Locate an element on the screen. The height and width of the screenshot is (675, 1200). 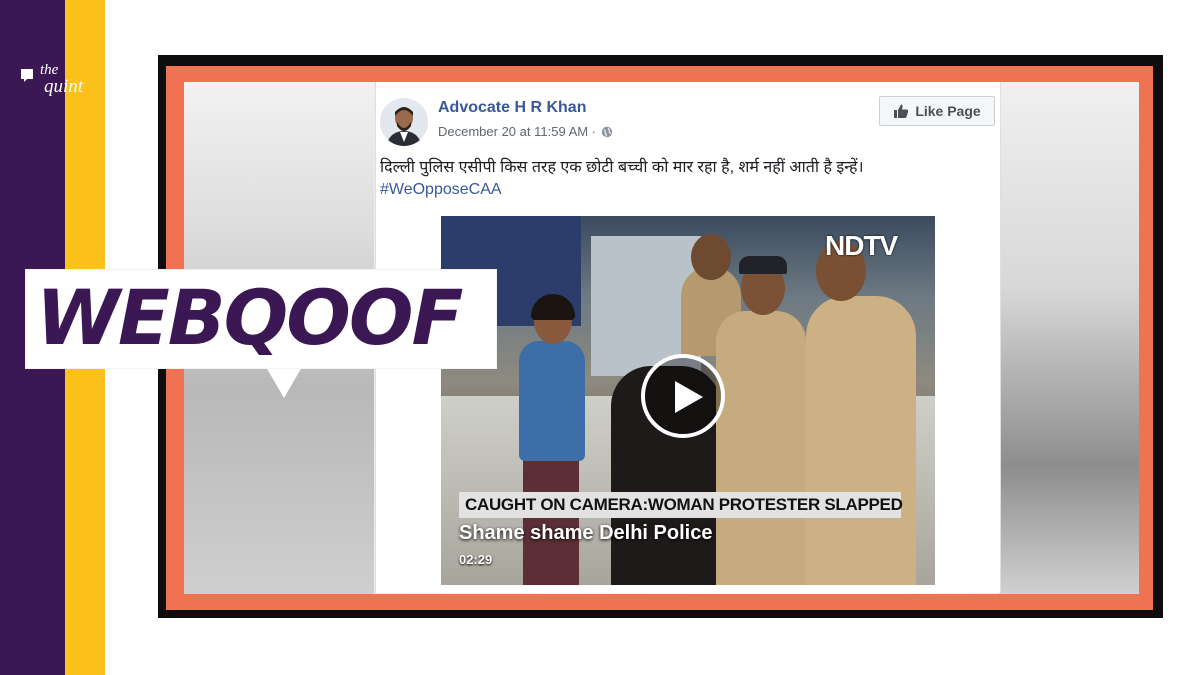
author-avatar is located at coordinates (404, 122).